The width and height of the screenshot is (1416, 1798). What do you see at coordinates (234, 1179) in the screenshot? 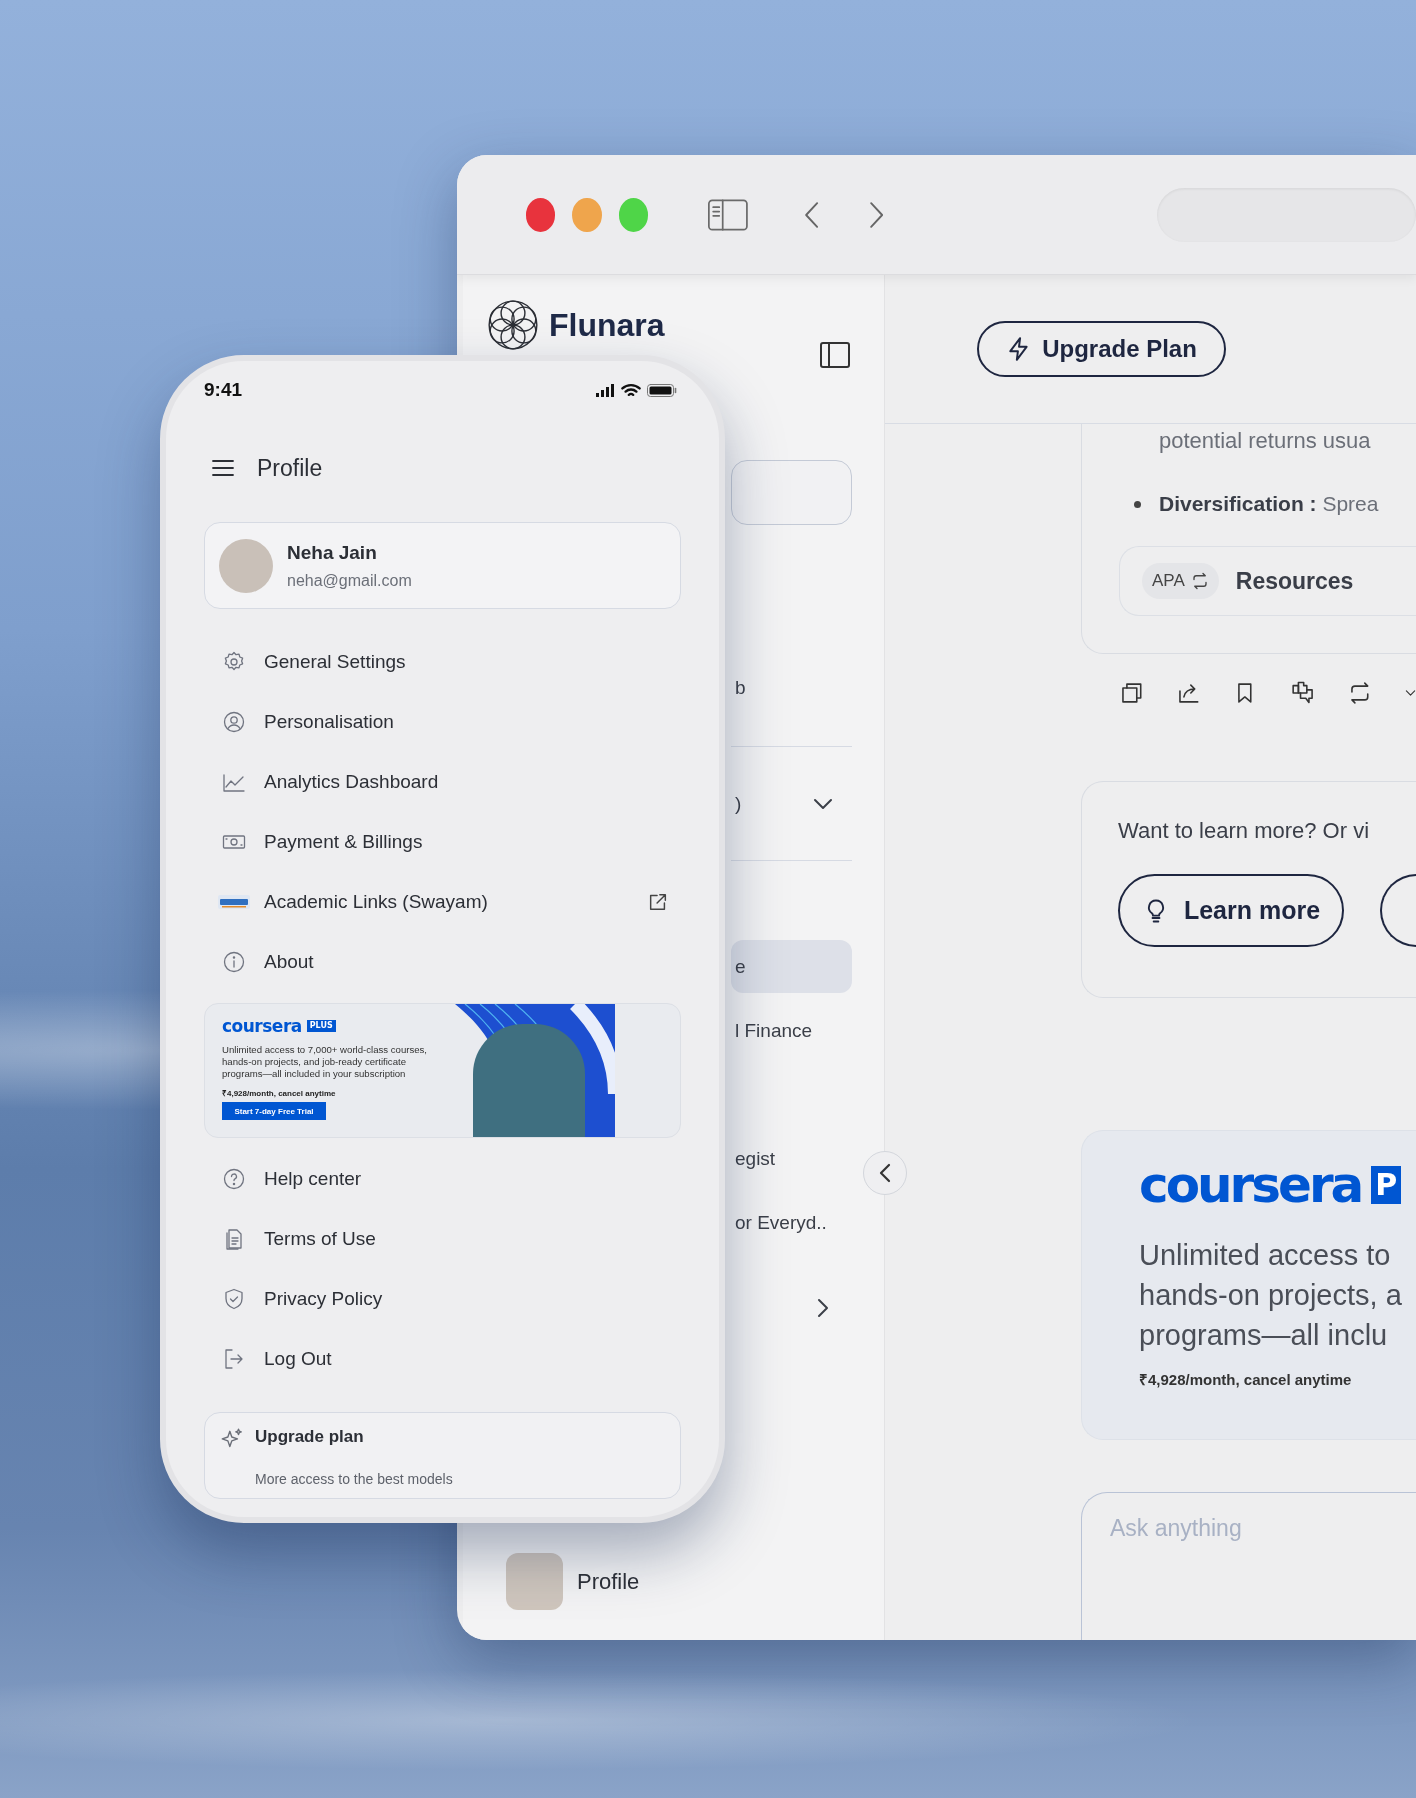
I see `question-circle-icon` at bounding box center [234, 1179].